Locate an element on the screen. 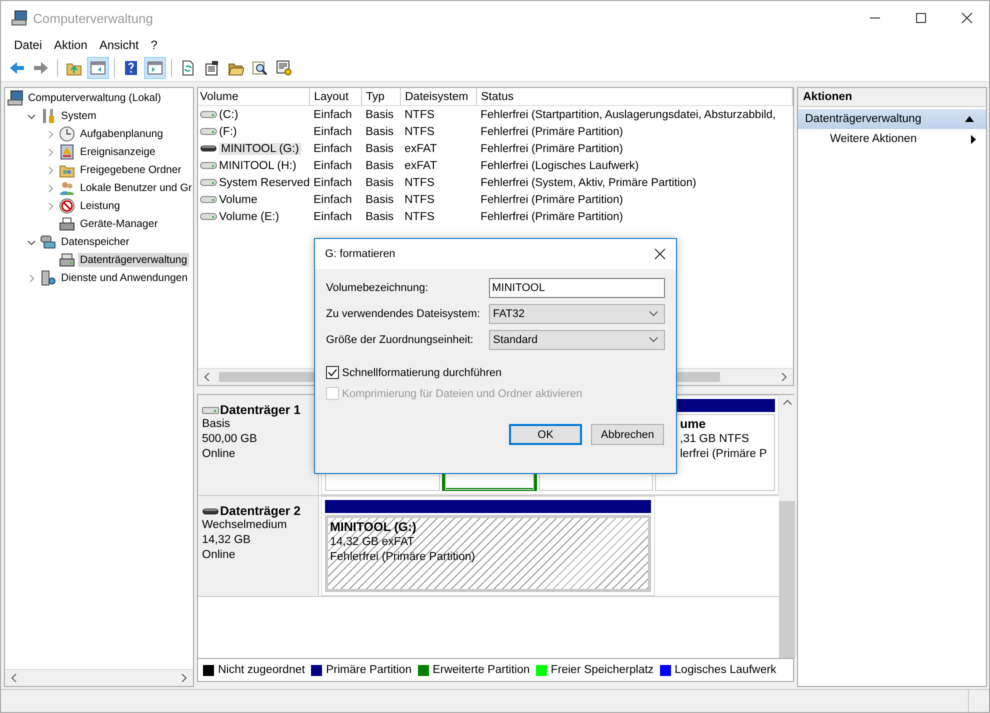  action-section: Datenträgerverwaltung is located at coordinates (892, 119).